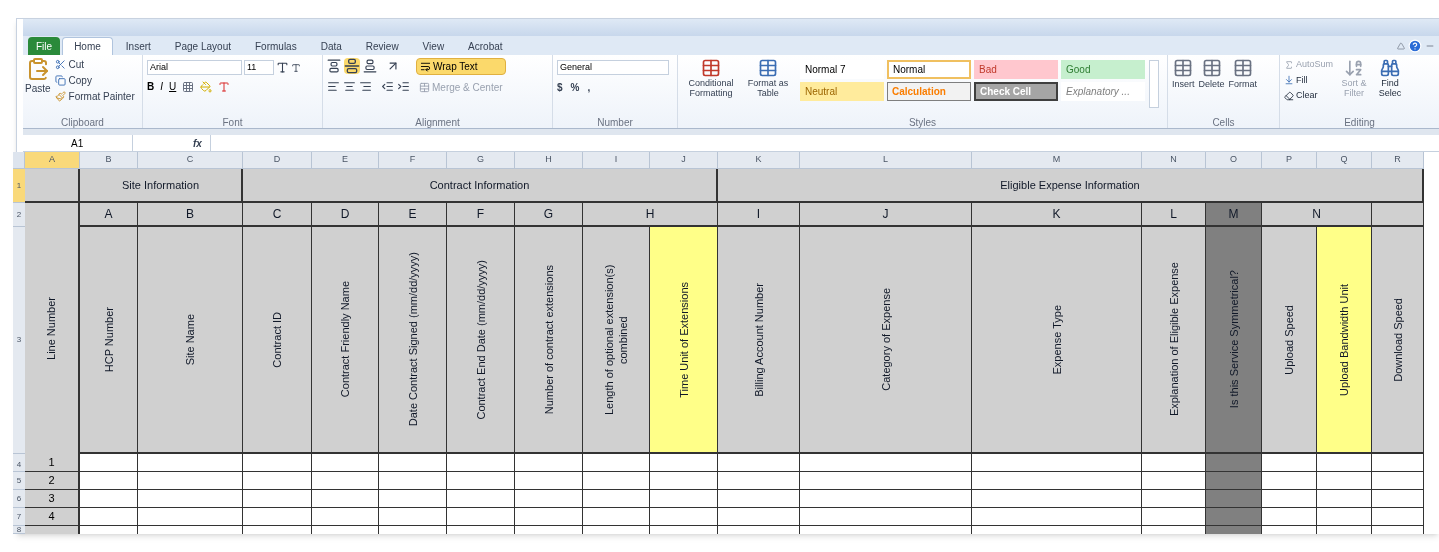 The height and width of the screenshot is (552, 1439). Describe the element at coordinates (413, 160) in the screenshot. I see `column-header: F` at that location.